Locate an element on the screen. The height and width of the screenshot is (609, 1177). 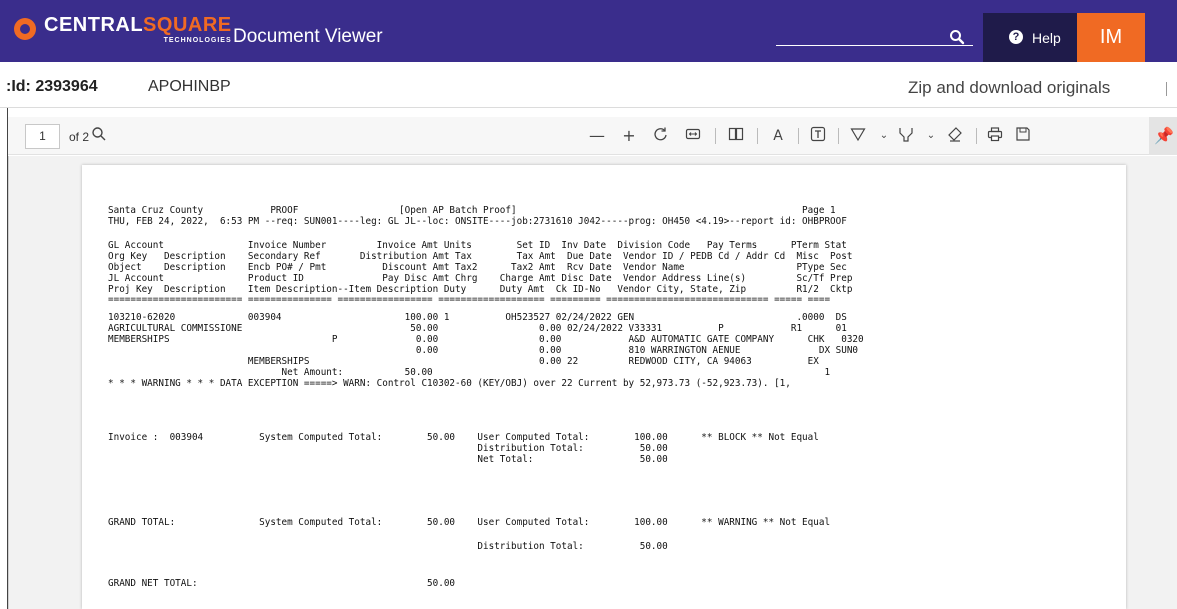
pin-icon: 📌 is located at coordinates (1164, 135).